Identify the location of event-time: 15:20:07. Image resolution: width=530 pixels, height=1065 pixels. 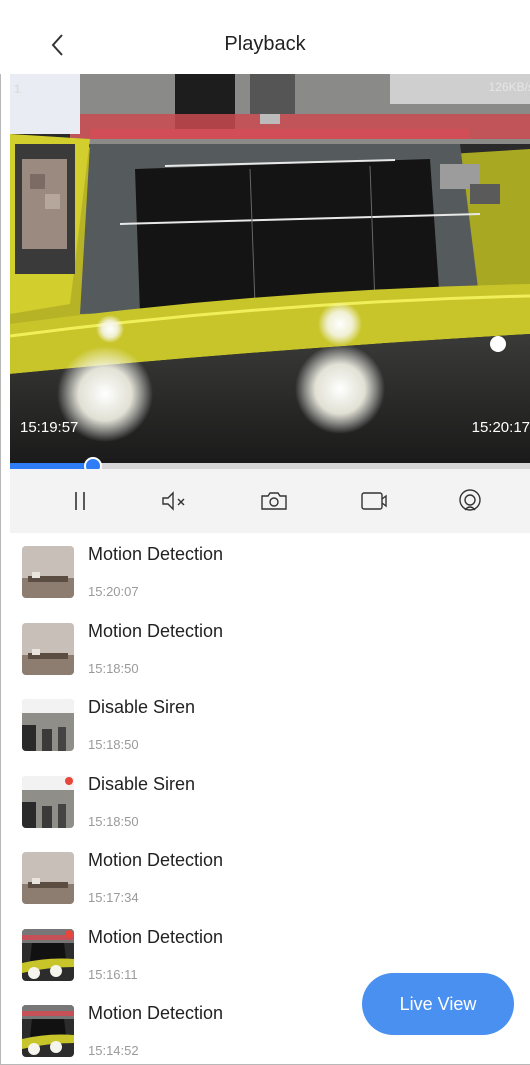
(113, 591).